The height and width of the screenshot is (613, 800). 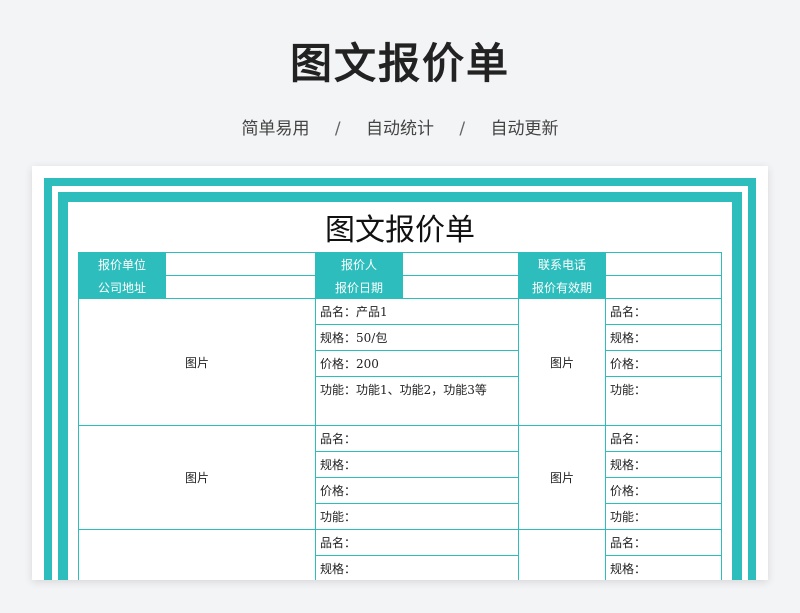 I want to click on label-phone: 联系电话, so click(x=562, y=264).